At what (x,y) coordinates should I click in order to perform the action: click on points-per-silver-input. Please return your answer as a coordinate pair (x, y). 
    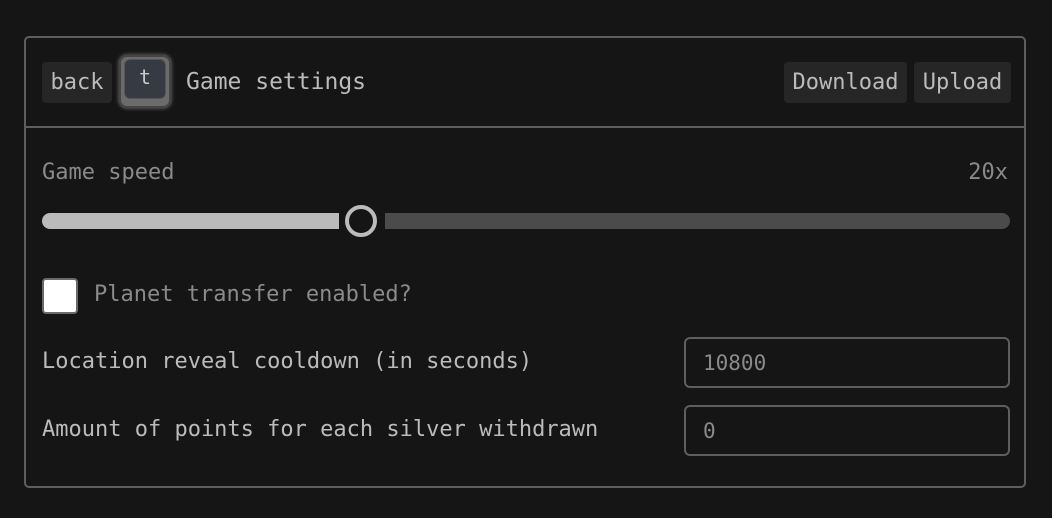
    Looking at the image, I should click on (847, 430).